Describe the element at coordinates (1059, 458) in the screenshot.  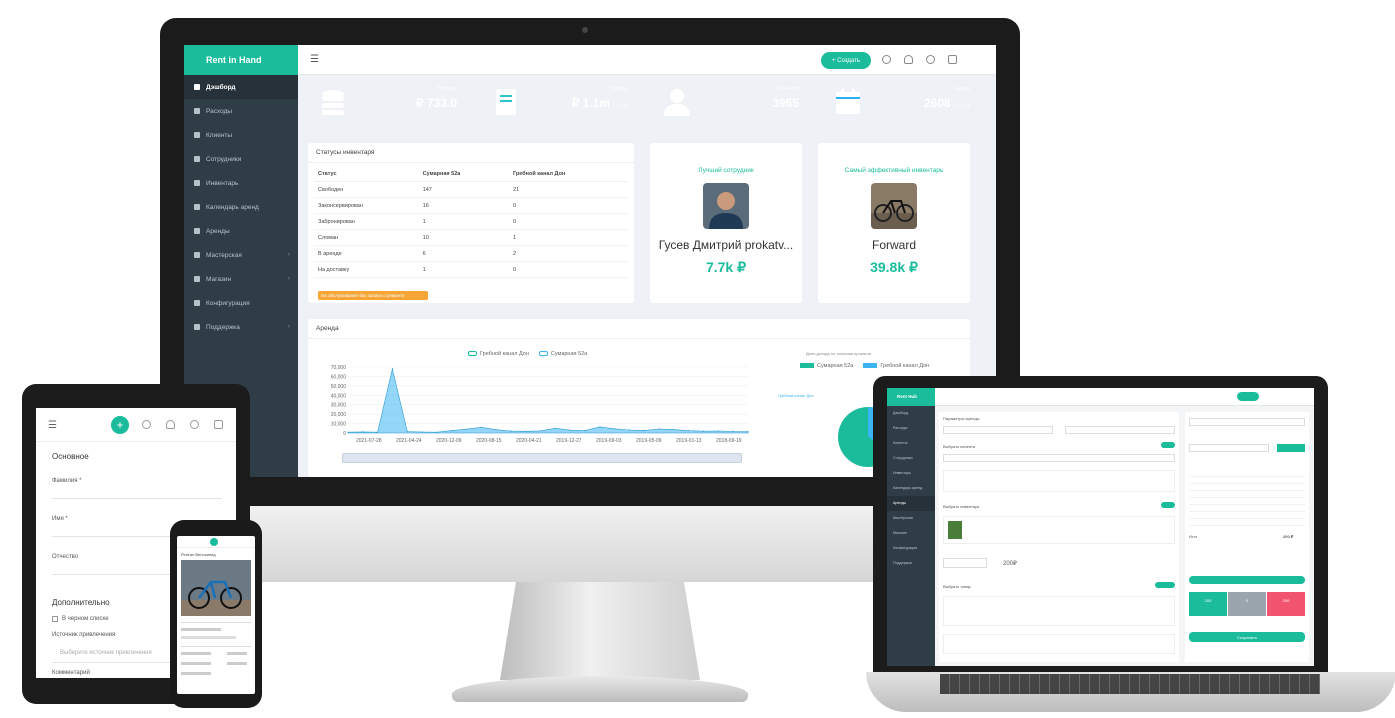
I see `client-select` at that location.